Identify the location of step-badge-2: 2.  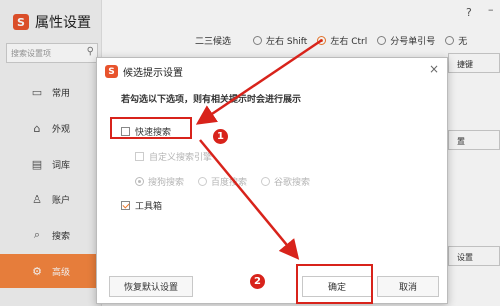
(257, 281).